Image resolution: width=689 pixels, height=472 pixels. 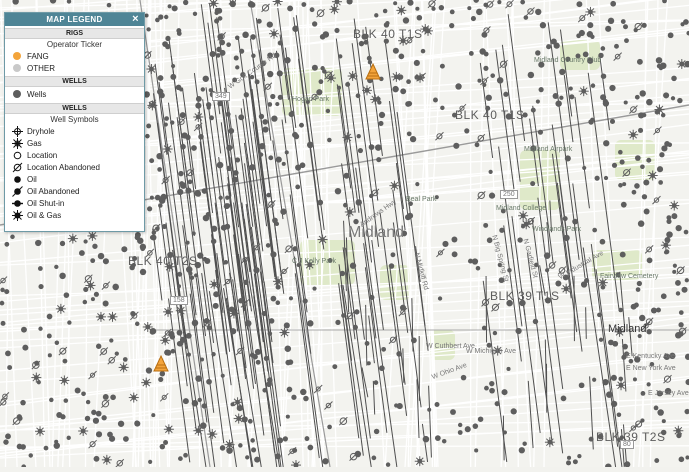 What do you see at coordinates (74, 191) in the screenshot?
I see `legend-item-oil-abandoned: Oil Abandoned` at bounding box center [74, 191].